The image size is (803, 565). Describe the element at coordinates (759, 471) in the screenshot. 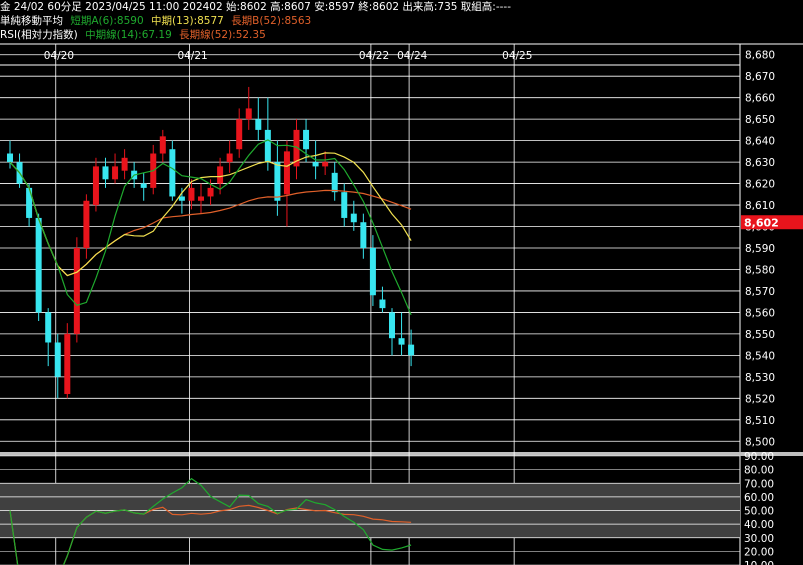

I see `rsi-tick-label: 80.00` at that location.